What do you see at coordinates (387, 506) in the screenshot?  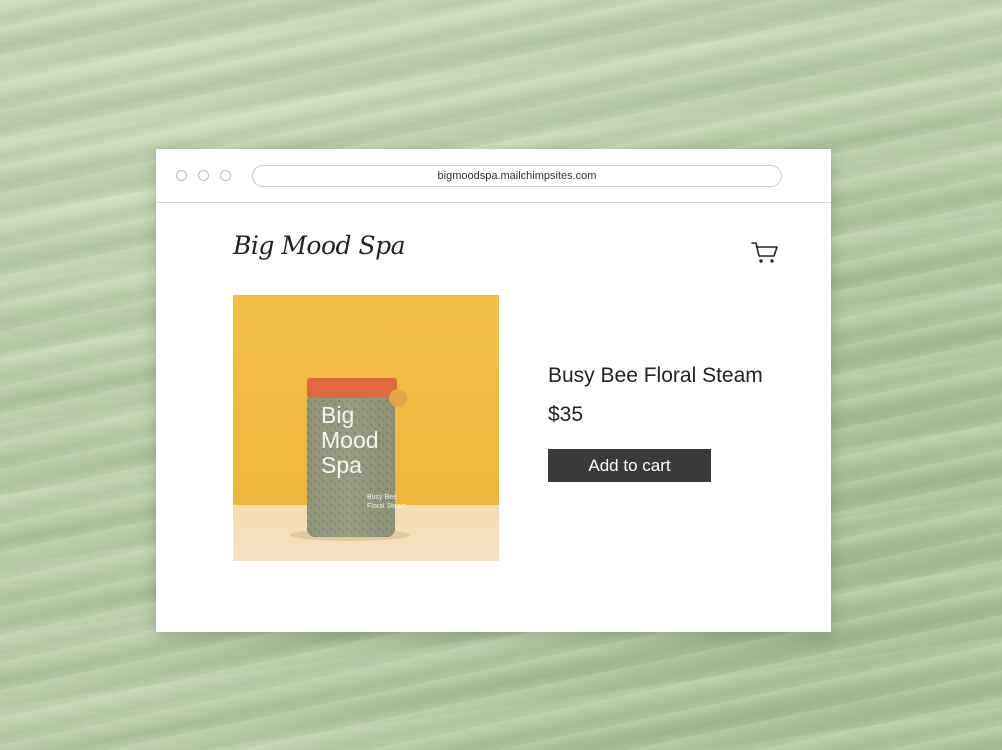 I see `jar-sublabel-line-2: Floral Steam` at bounding box center [387, 506].